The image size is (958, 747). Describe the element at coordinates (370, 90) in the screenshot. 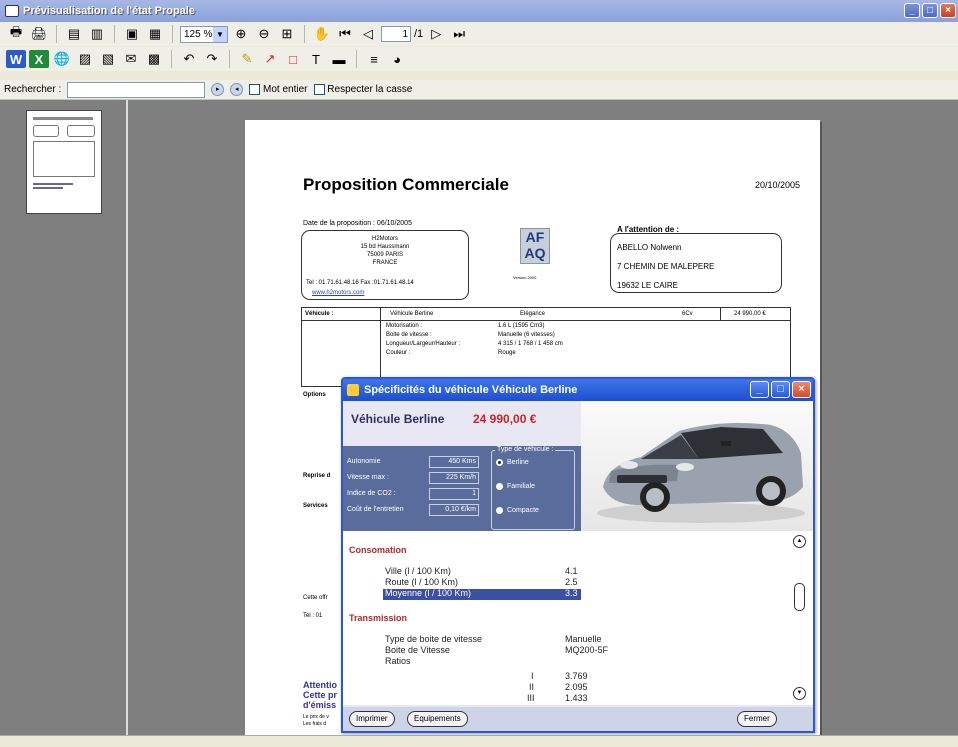

I see `match-case-label: Respecter la casse` at that location.